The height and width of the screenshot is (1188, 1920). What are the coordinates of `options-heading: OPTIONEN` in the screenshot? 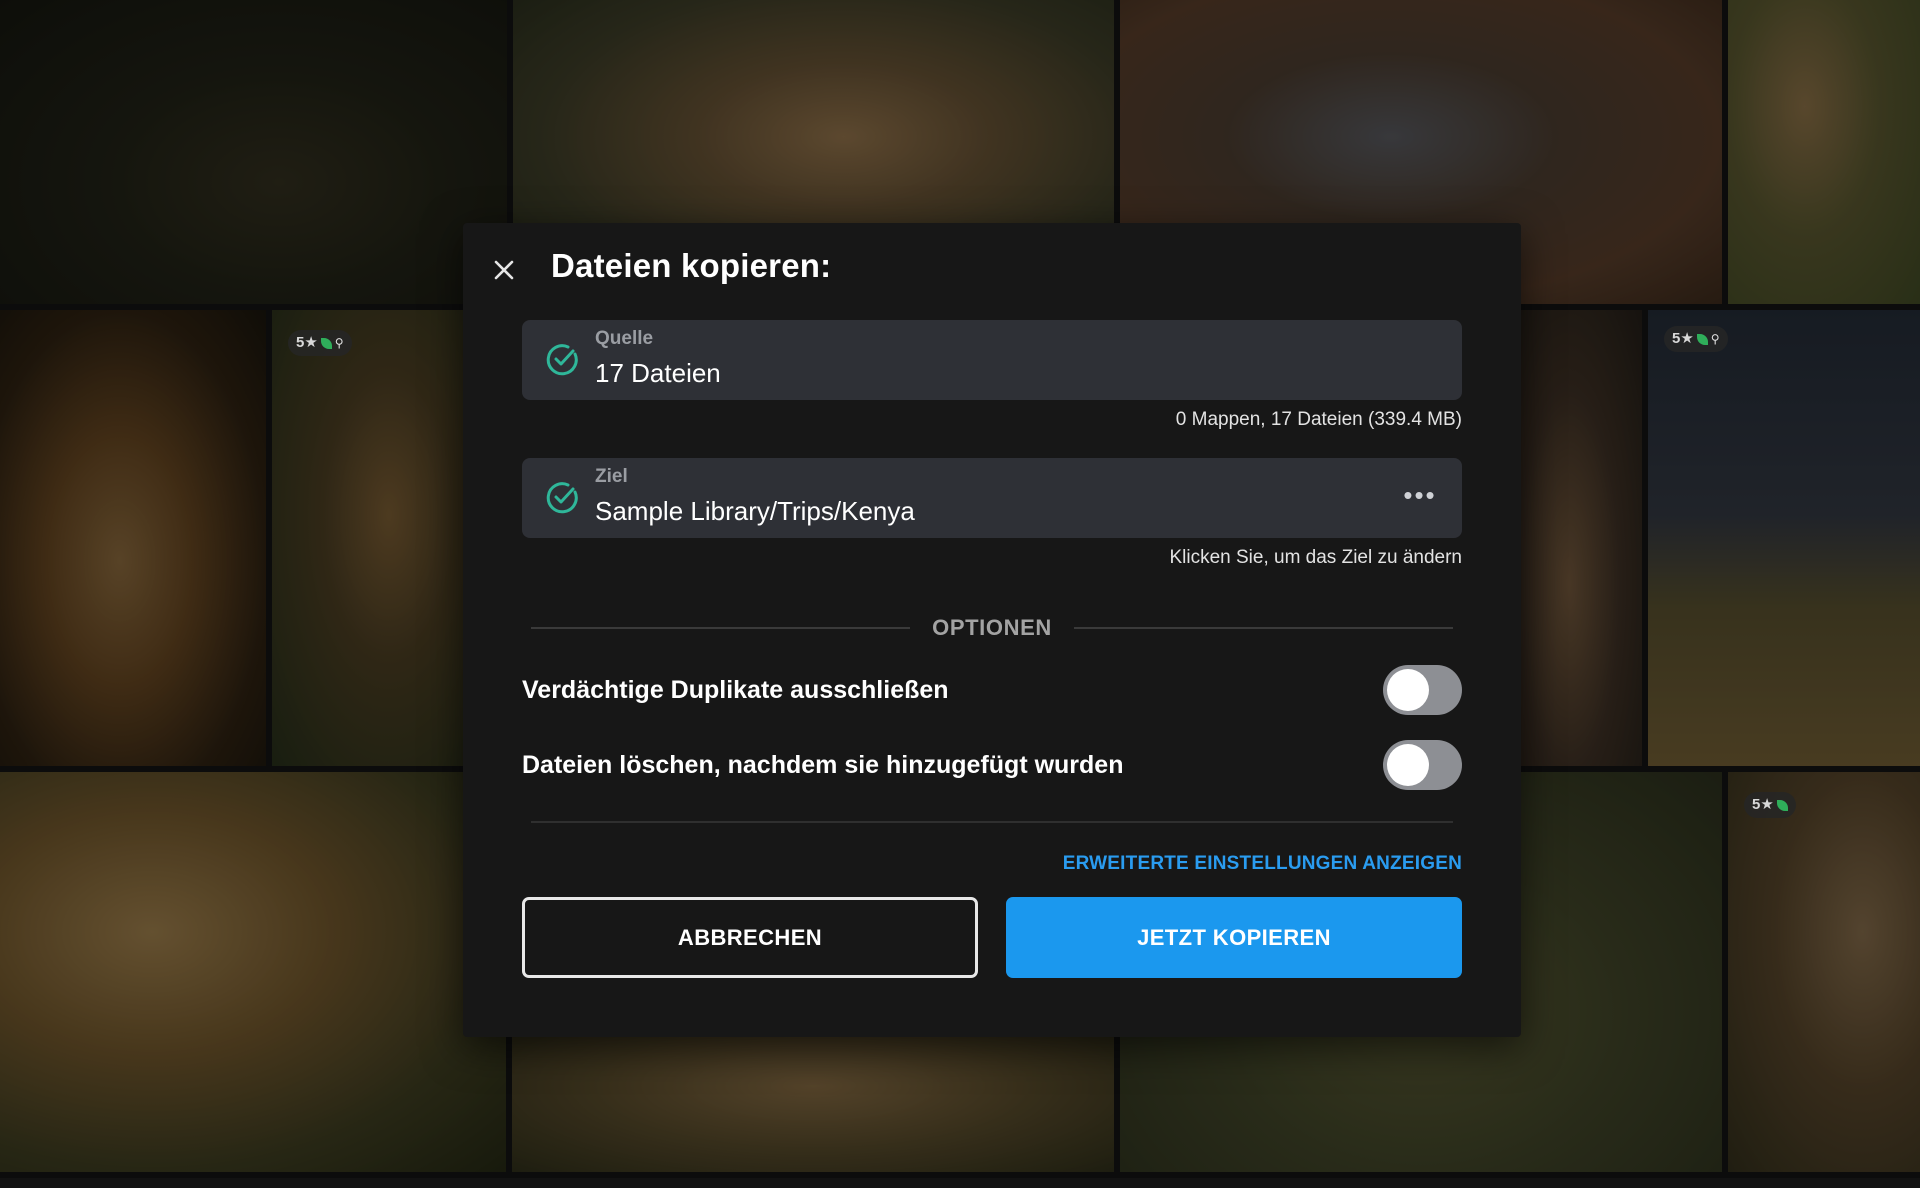 It's located at (992, 627).